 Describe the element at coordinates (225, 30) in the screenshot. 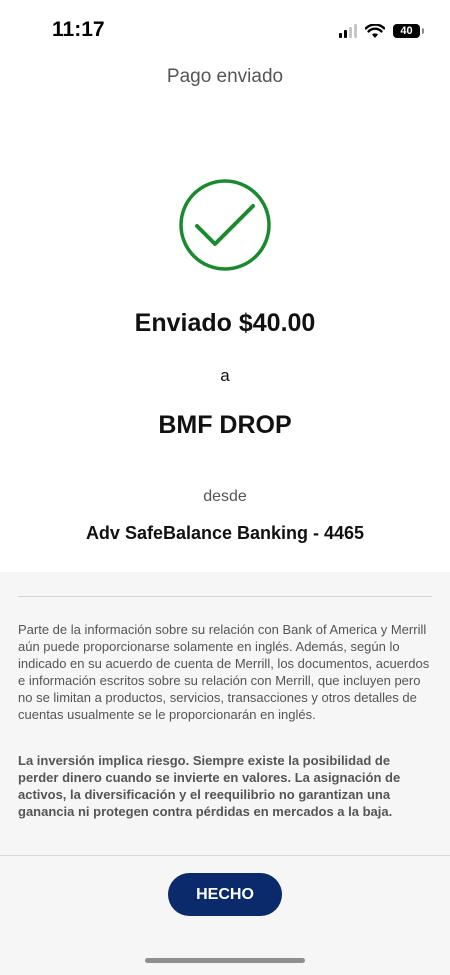

I see `status-bar: 11:17 40` at that location.